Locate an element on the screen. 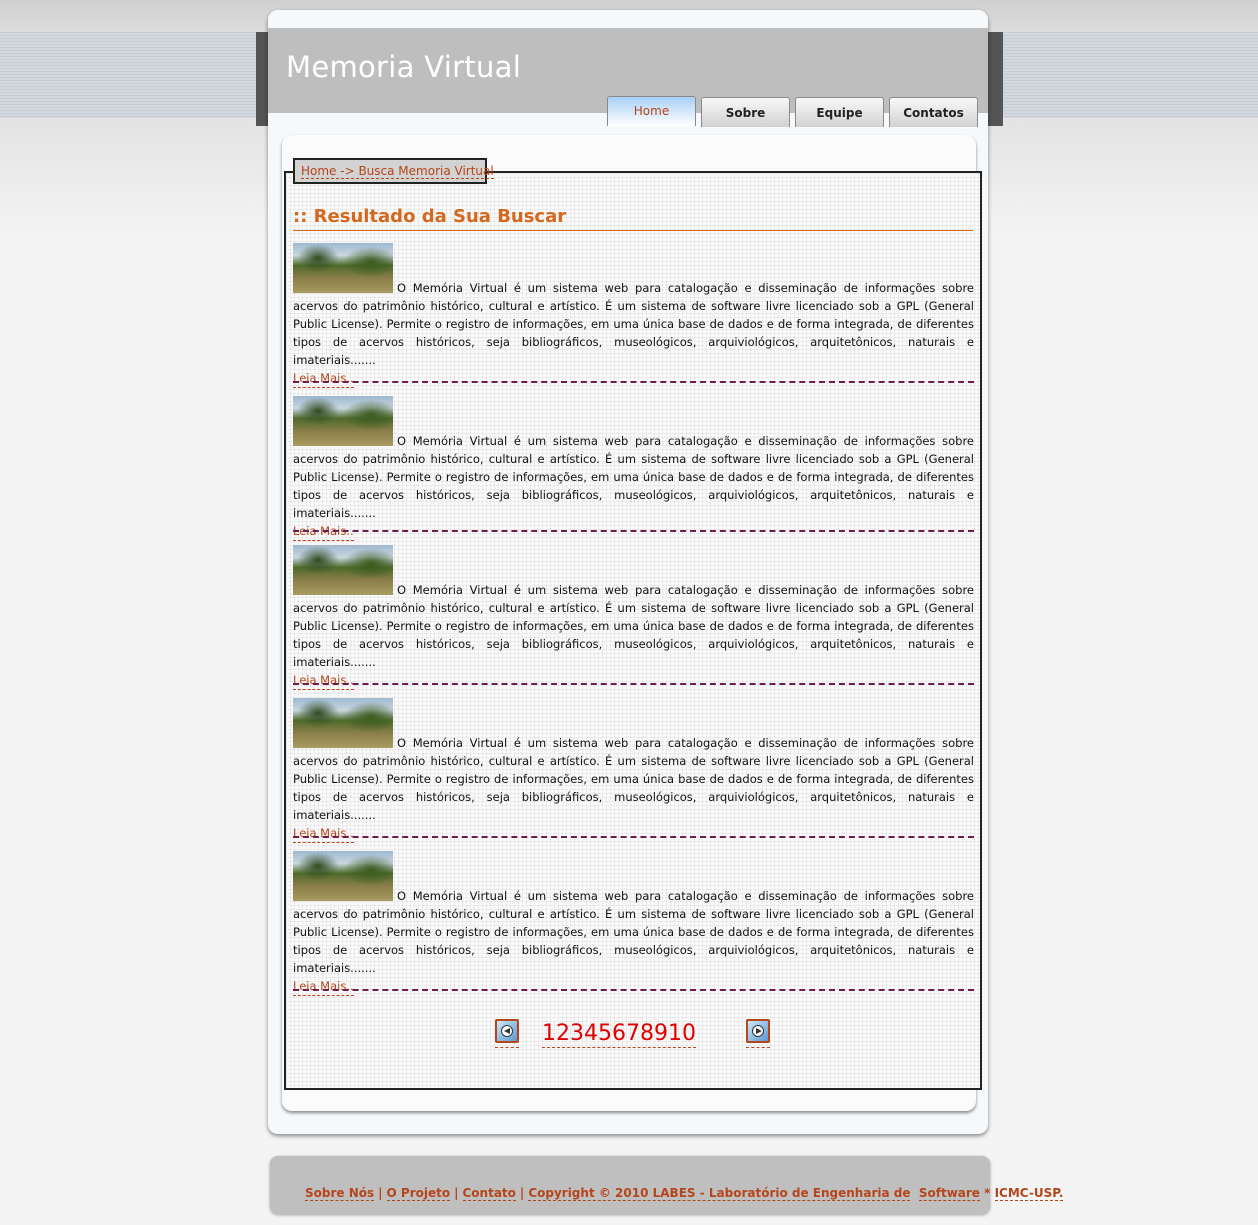  page-link: 9 is located at coordinates (661, 1033).